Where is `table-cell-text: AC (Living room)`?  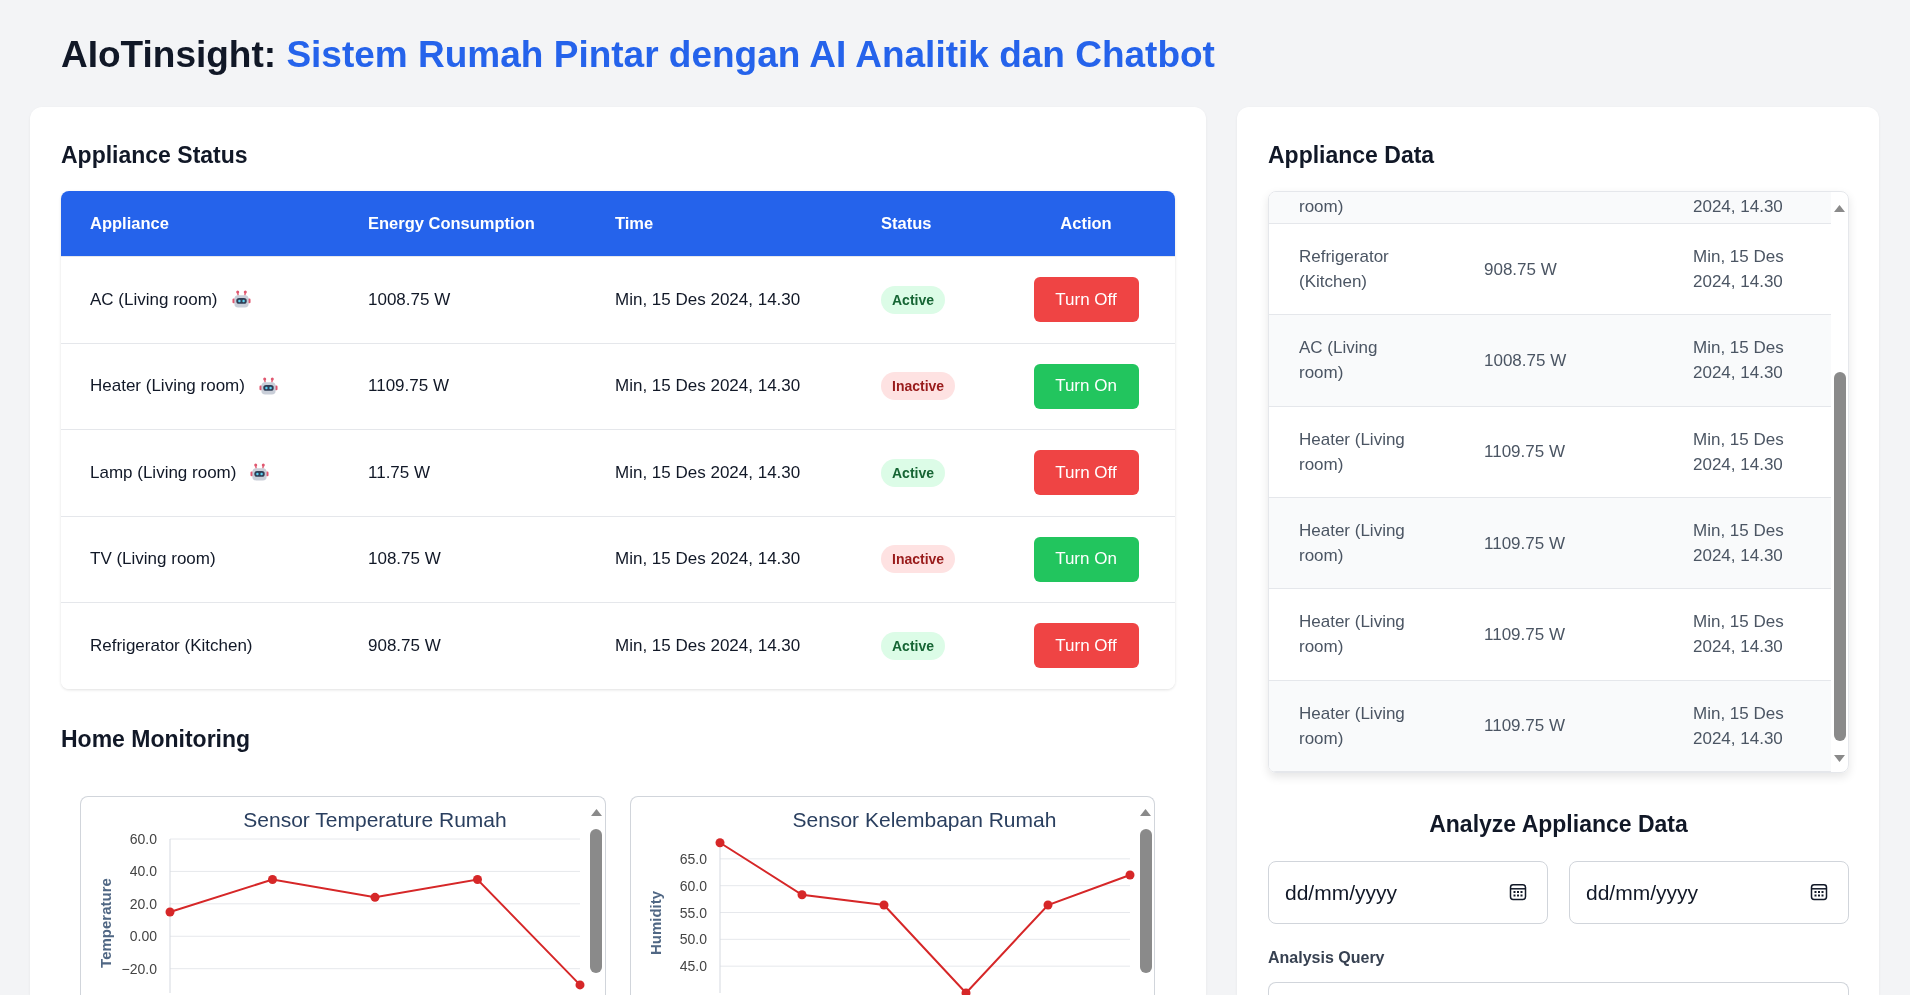 table-cell-text: AC (Living room) is located at coordinates (1339, 361).